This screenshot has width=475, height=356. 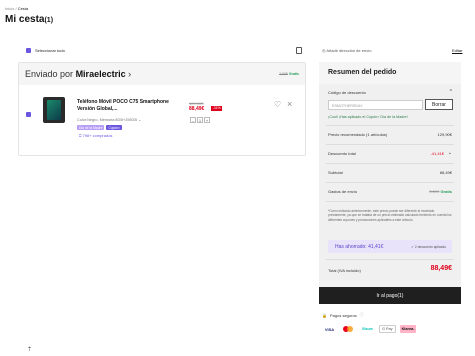 What do you see at coordinates (28, 114) in the screenshot?
I see `item-checkbox` at bounding box center [28, 114].